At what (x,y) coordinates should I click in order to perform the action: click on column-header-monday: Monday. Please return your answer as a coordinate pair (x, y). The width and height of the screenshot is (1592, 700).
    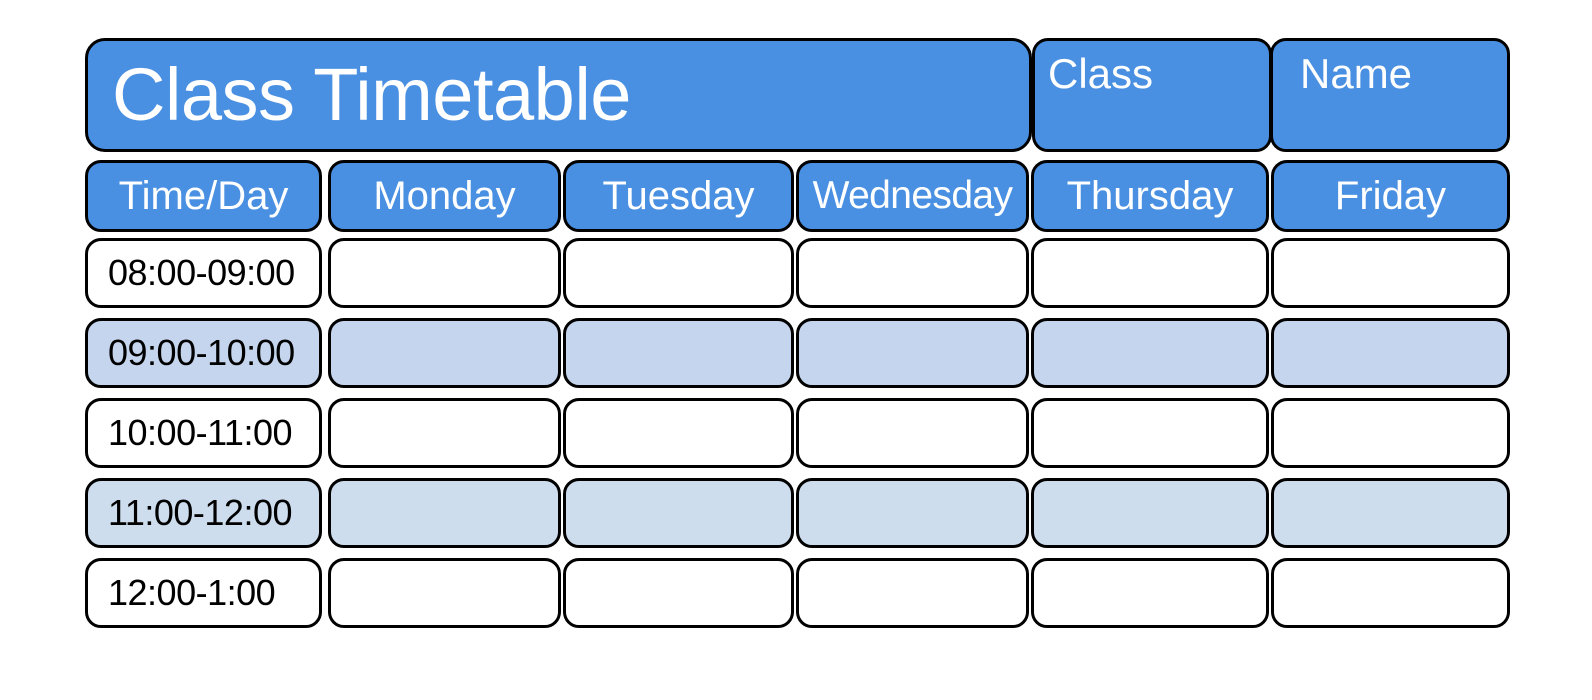
    Looking at the image, I should click on (444, 196).